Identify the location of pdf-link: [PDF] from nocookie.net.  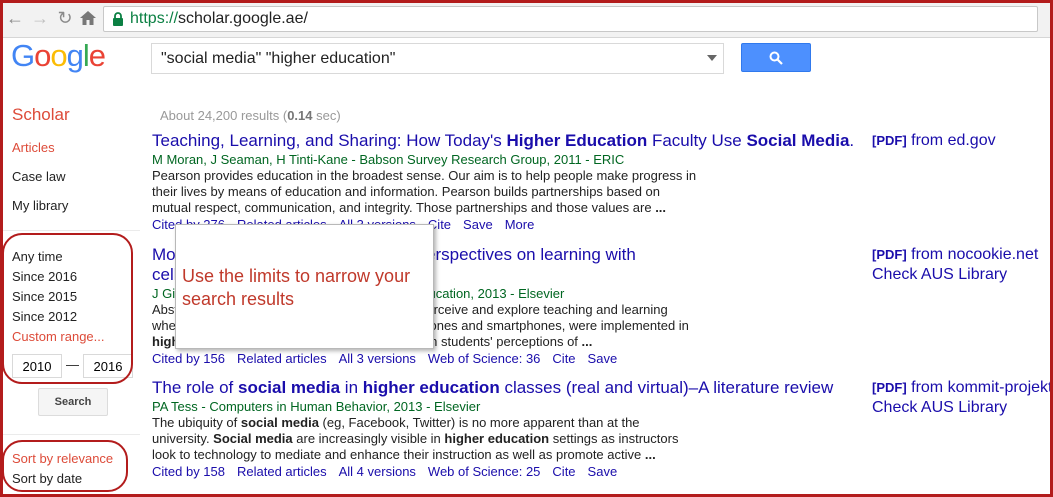
(955, 255).